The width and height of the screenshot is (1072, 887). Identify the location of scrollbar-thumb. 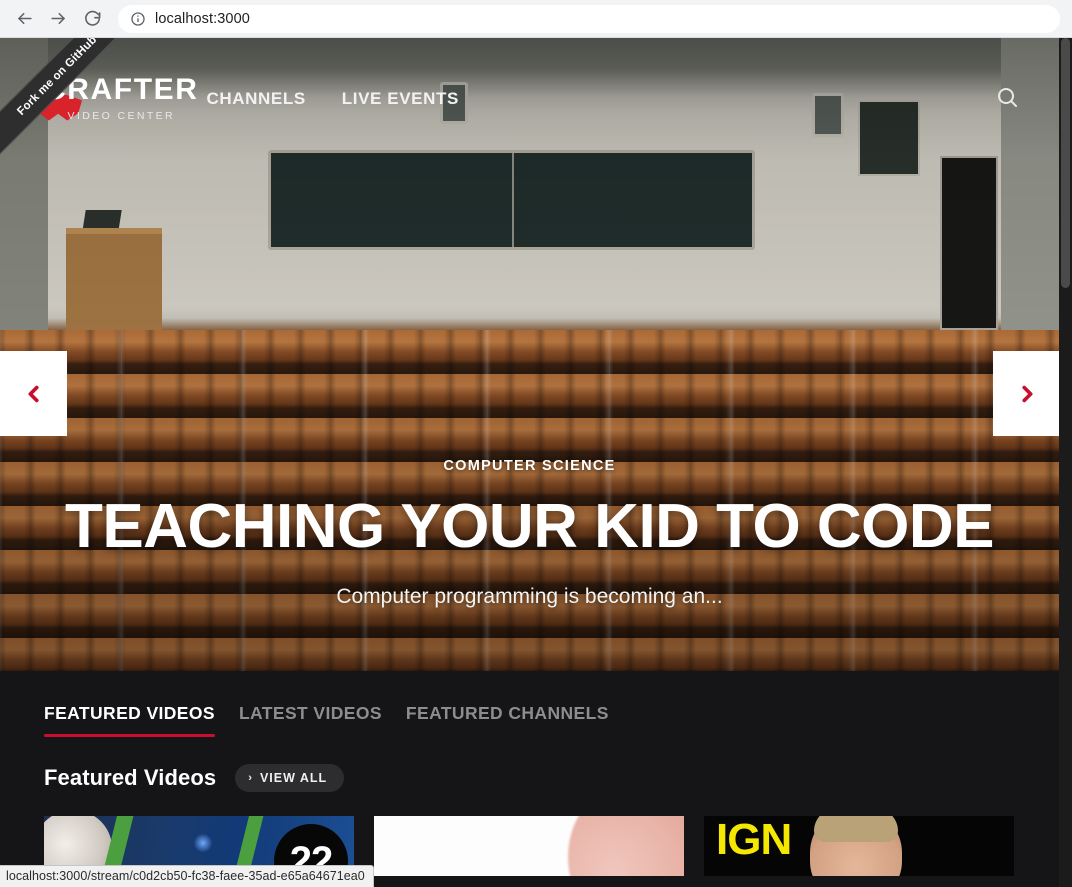
(1065, 163).